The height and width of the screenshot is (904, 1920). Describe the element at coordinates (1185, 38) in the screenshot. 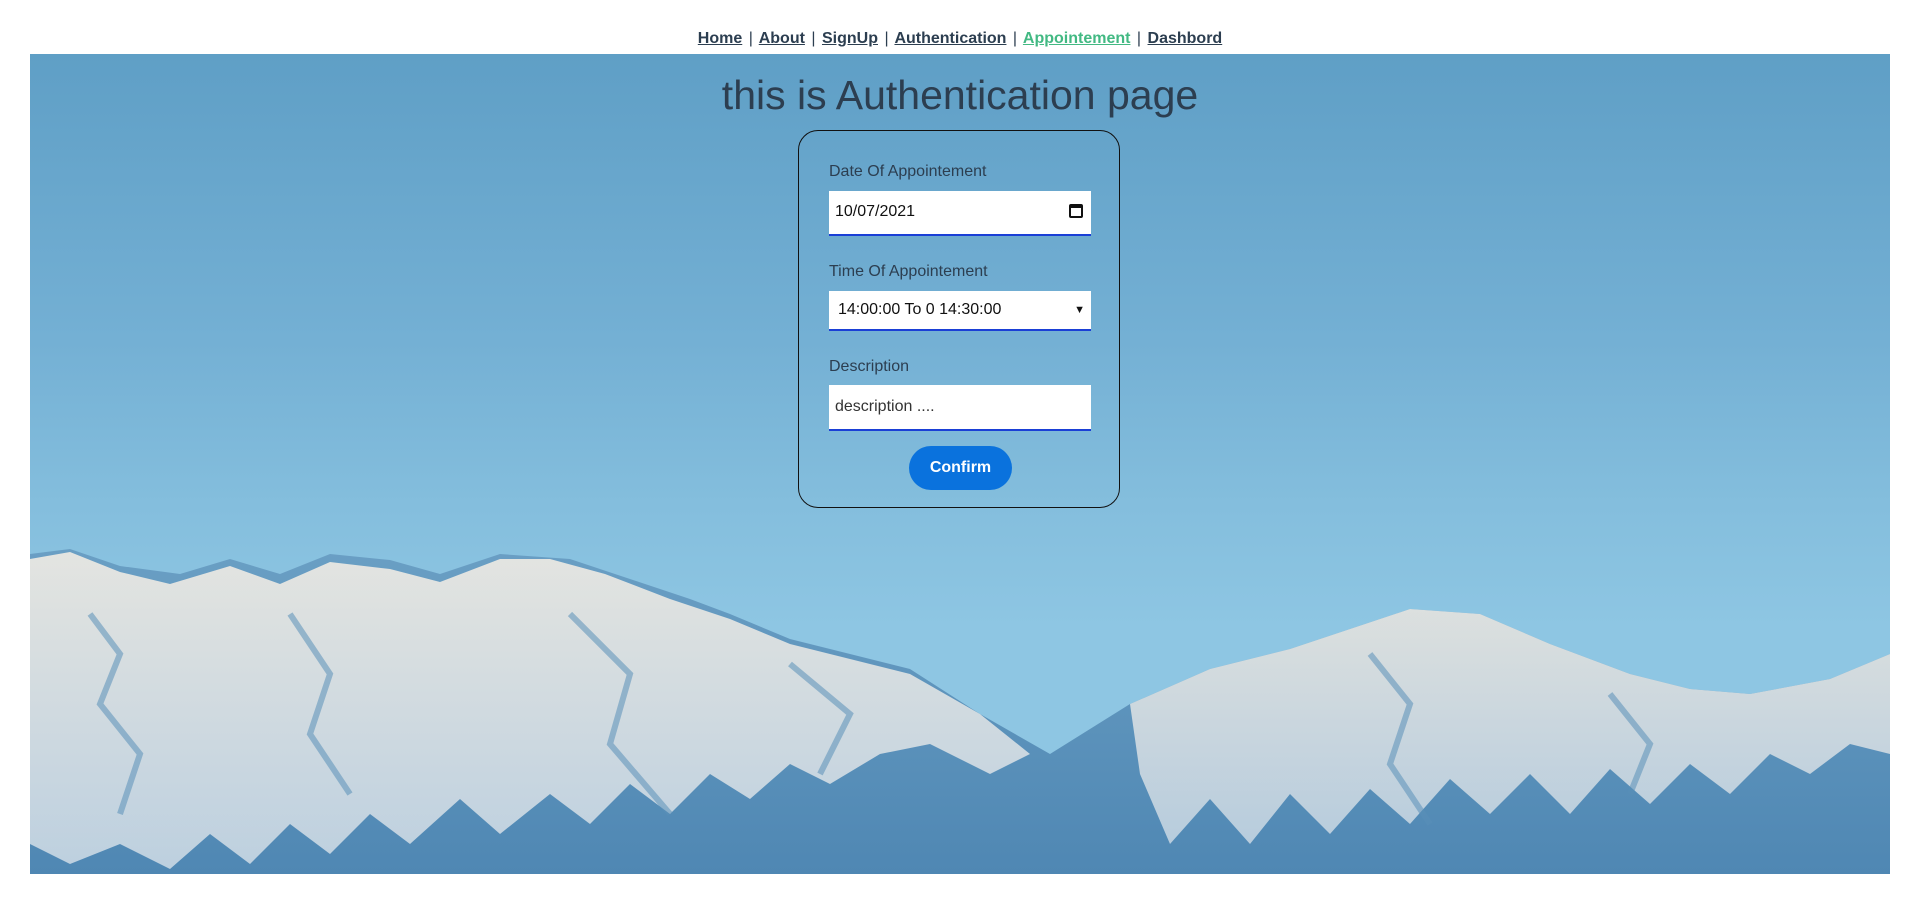

I see `nav-link-dashbord: Dashbord` at that location.